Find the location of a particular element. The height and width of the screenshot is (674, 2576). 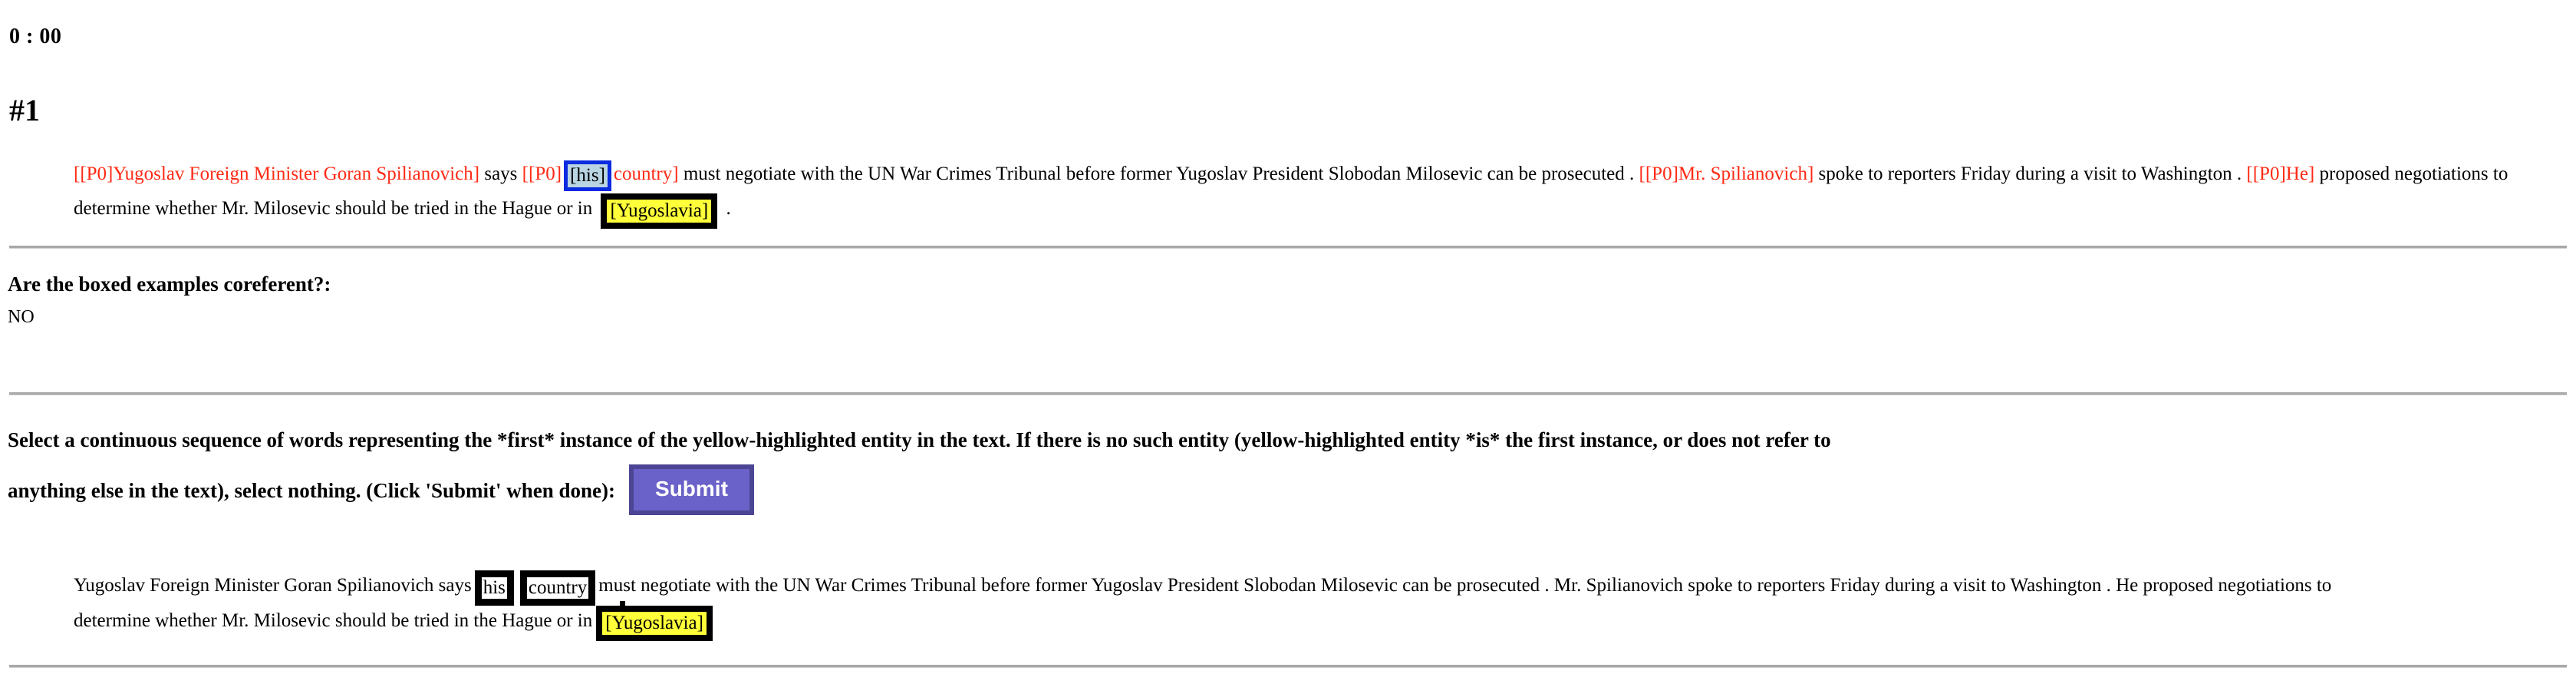

coreference-answer-value: NO is located at coordinates (21, 317).